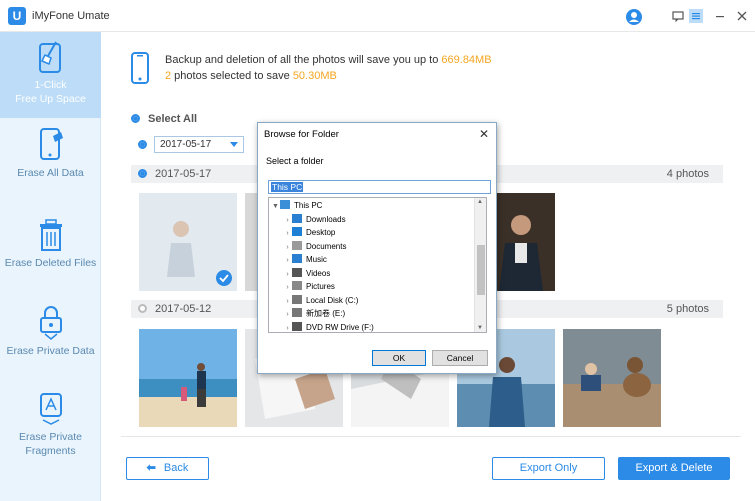 Image resolution: width=755 pixels, height=501 pixels. I want to click on sidebar-item-erase-all-data: Erase All Data, so click(50, 166).